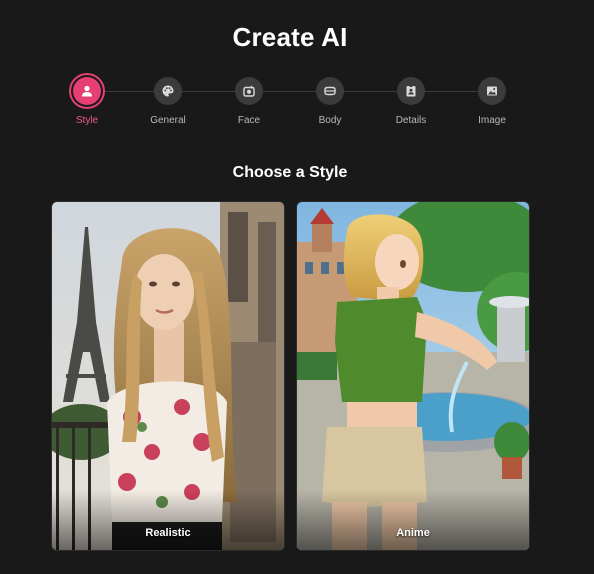  I want to click on step-style: Style, so click(87, 101).